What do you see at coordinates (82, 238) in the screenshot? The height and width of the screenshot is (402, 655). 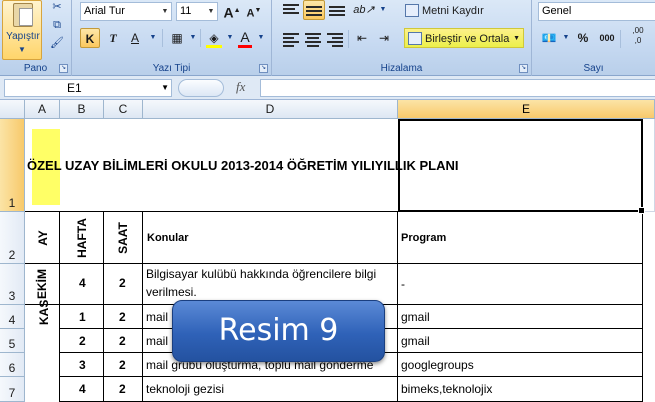 I see `header-hafta: HAFTA` at bounding box center [82, 238].